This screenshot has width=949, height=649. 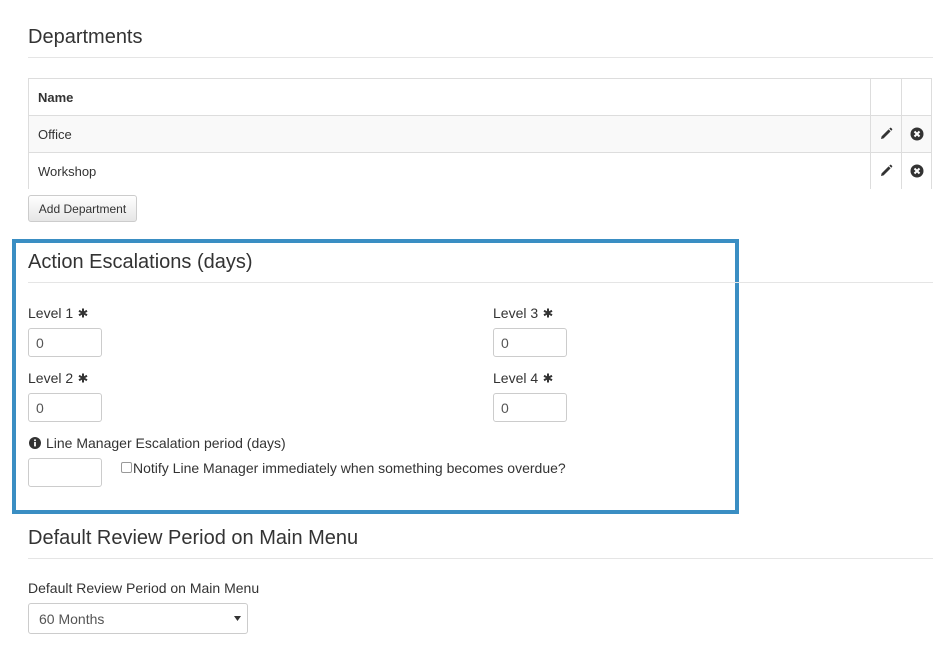 What do you see at coordinates (480, 97) in the screenshot?
I see `table-header-row: Name` at bounding box center [480, 97].